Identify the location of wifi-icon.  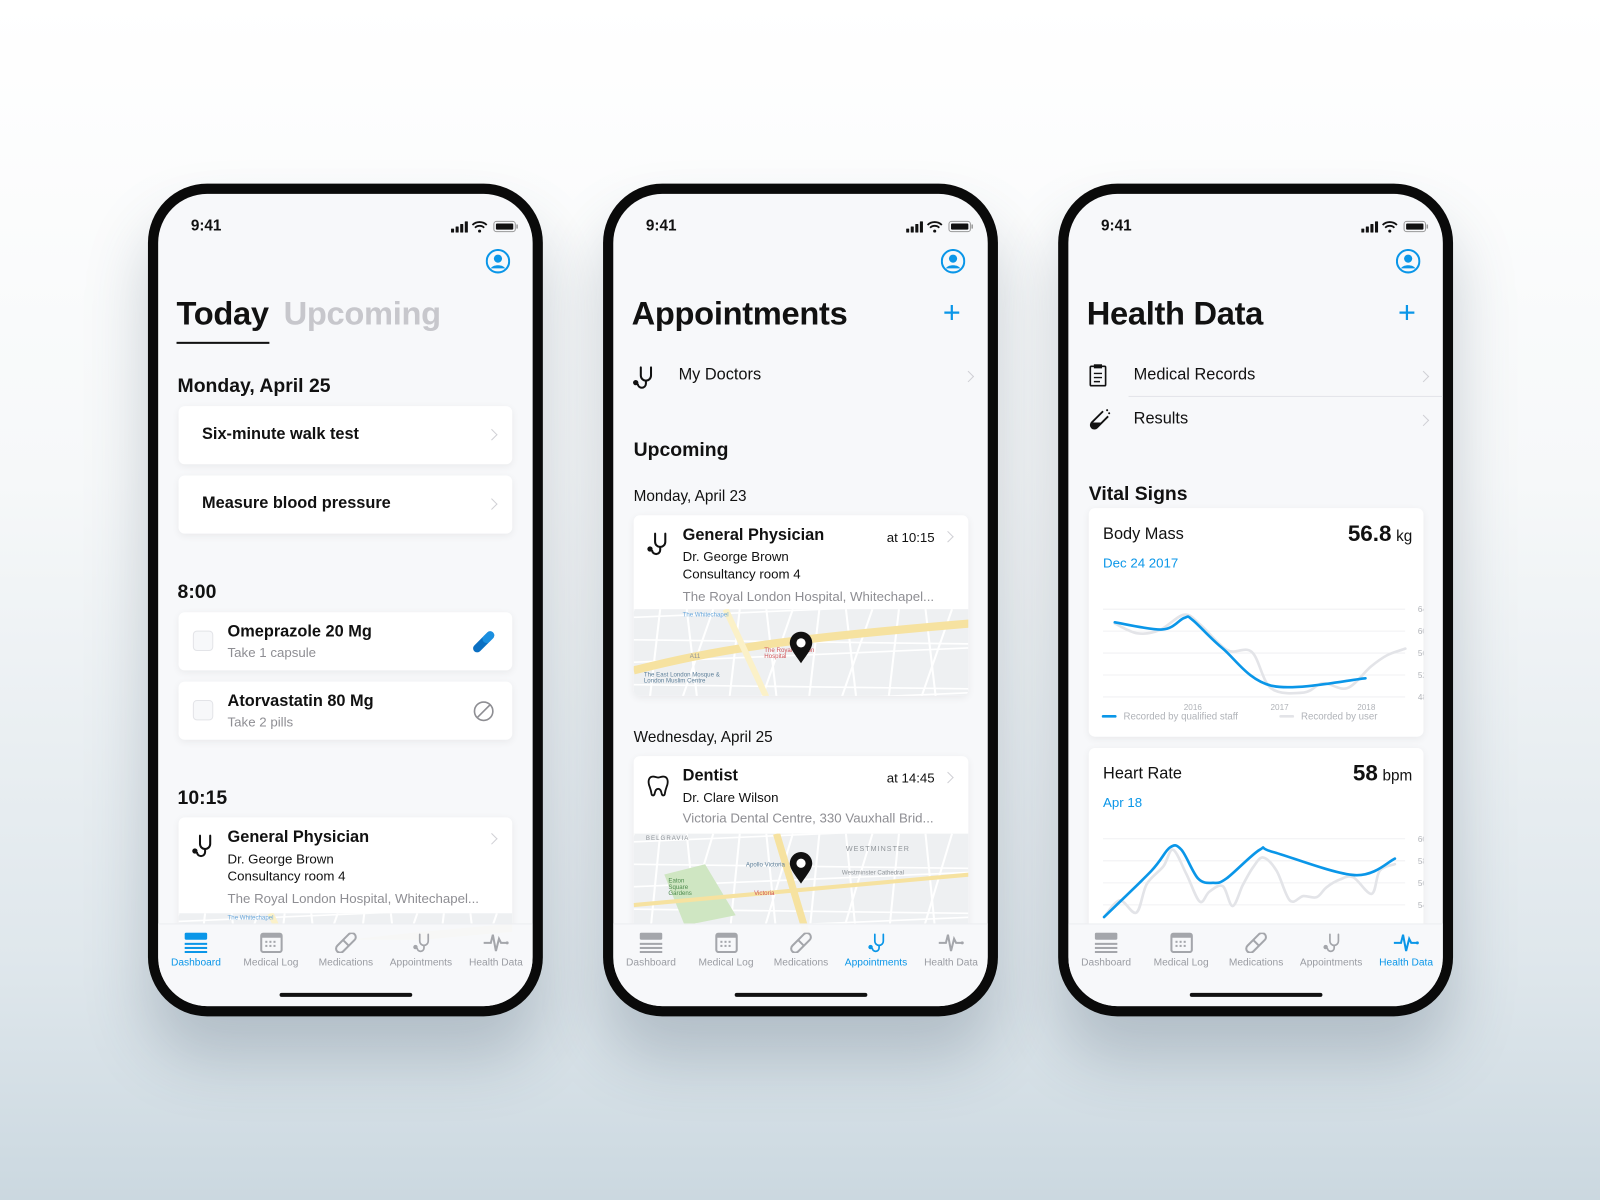
(479, 225).